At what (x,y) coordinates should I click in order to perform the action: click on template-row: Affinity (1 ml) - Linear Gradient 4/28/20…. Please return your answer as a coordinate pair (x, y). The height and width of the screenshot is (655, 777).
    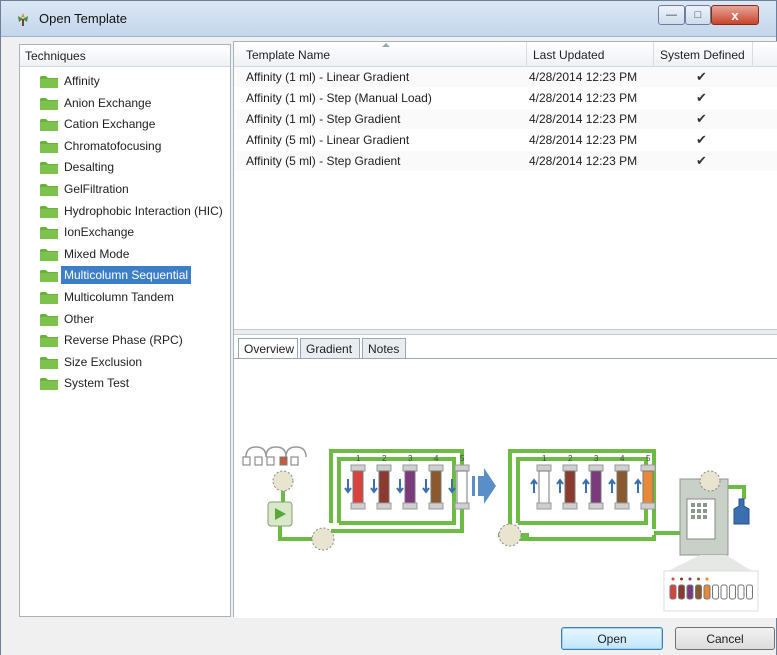
    Looking at the image, I should click on (505, 77).